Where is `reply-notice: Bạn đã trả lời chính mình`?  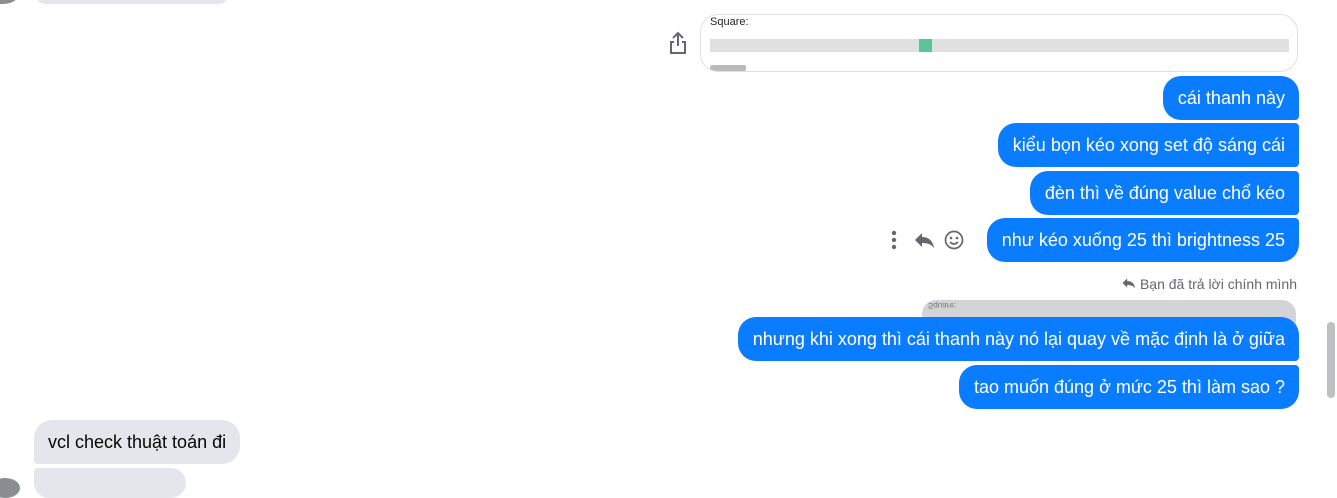 reply-notice: Bạn đã trả lời chính mình is located at coordinates (1209, 284).